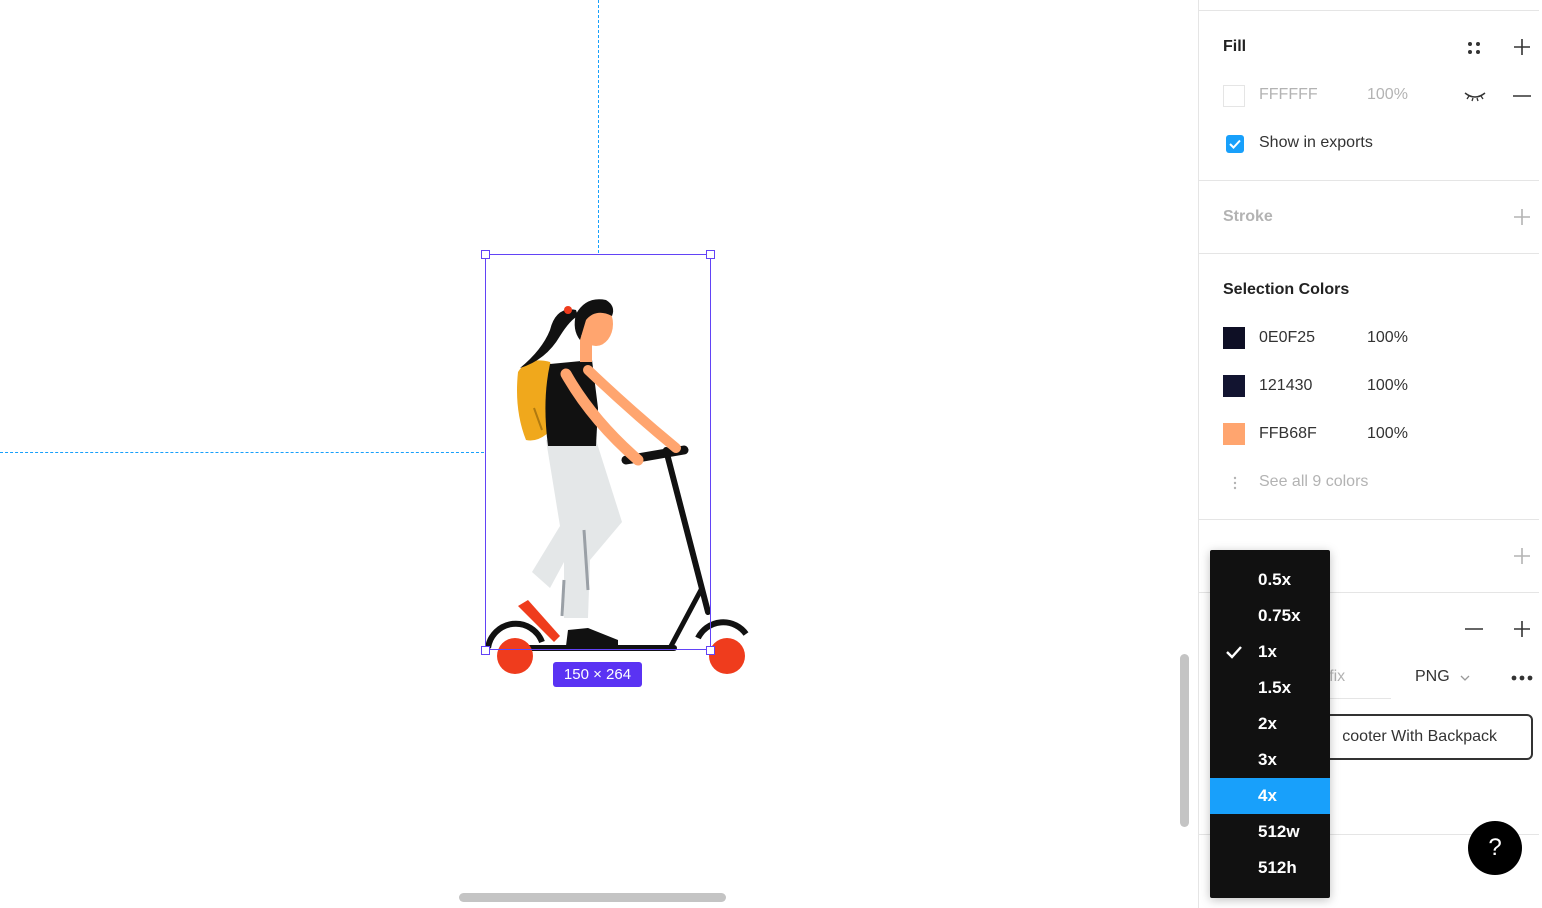  Describe the element at coordinates (1474, 629) in the screenshot. I see `remove-export-minus-icon` at that location.